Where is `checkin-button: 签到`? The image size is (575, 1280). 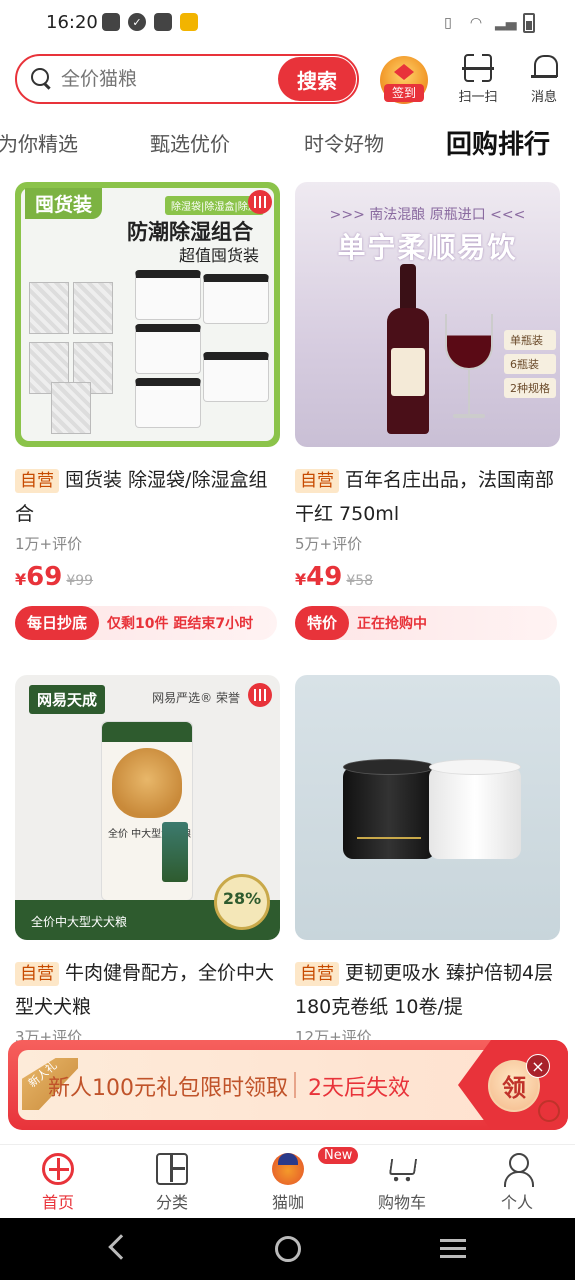 checkin-button: 签到 is located at coordinates (404, 80).